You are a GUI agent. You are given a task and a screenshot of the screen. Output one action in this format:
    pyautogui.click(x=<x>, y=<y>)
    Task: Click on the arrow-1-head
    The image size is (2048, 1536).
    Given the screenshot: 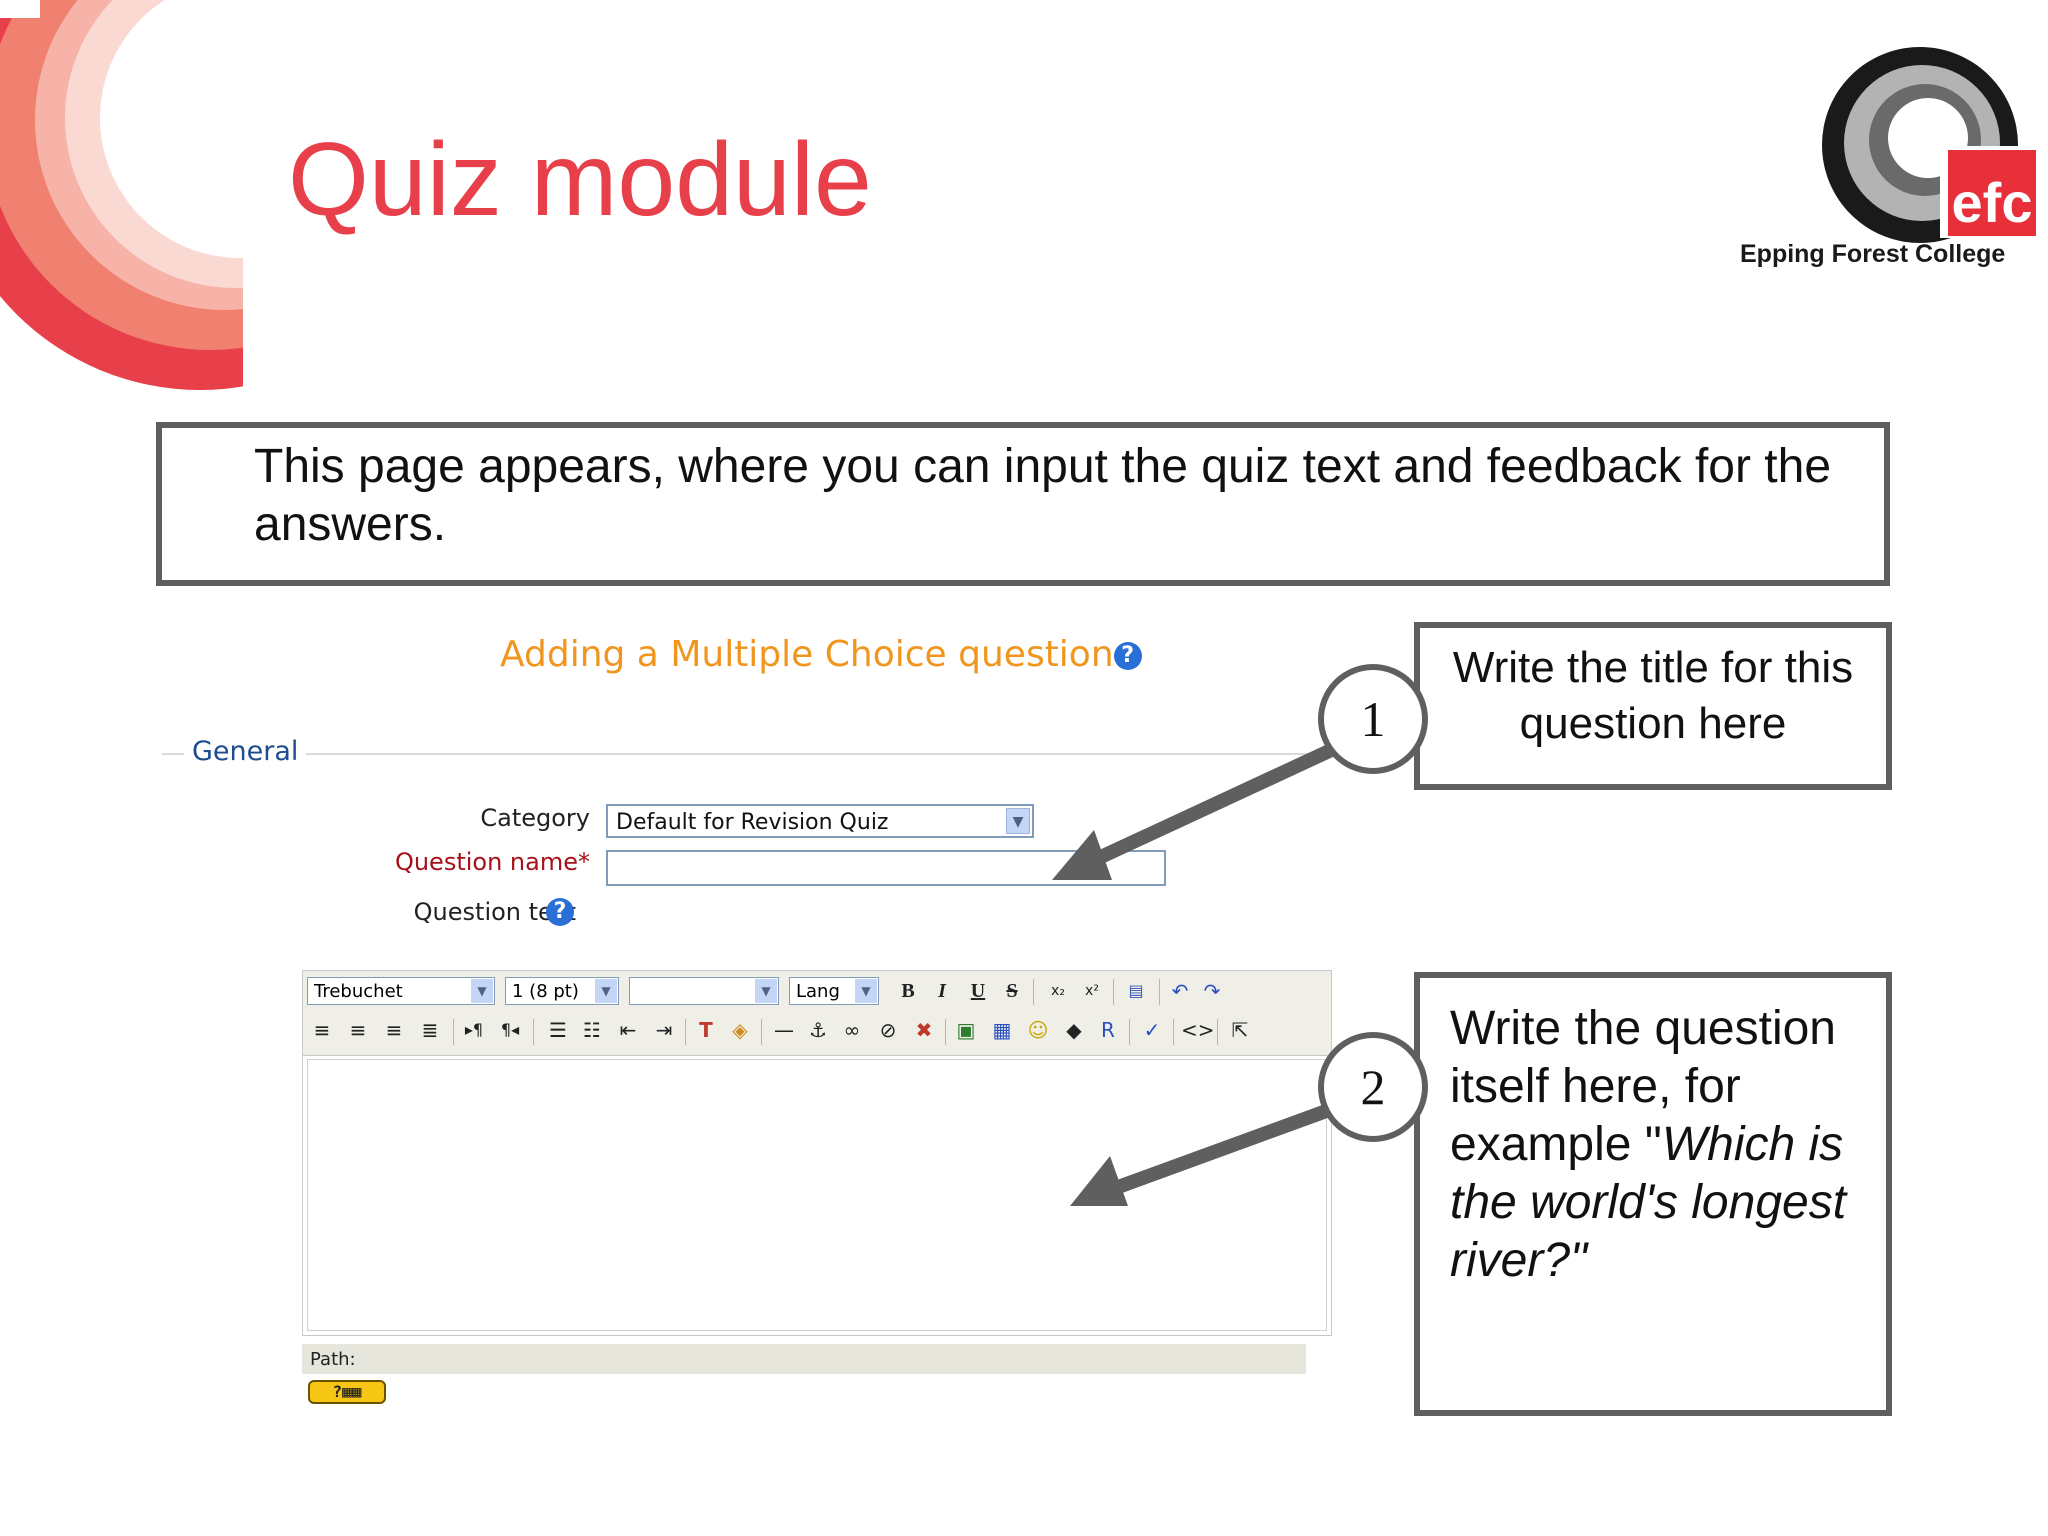 What is the action you would take?
    pyautogui.click(x=1082, y=855)
    